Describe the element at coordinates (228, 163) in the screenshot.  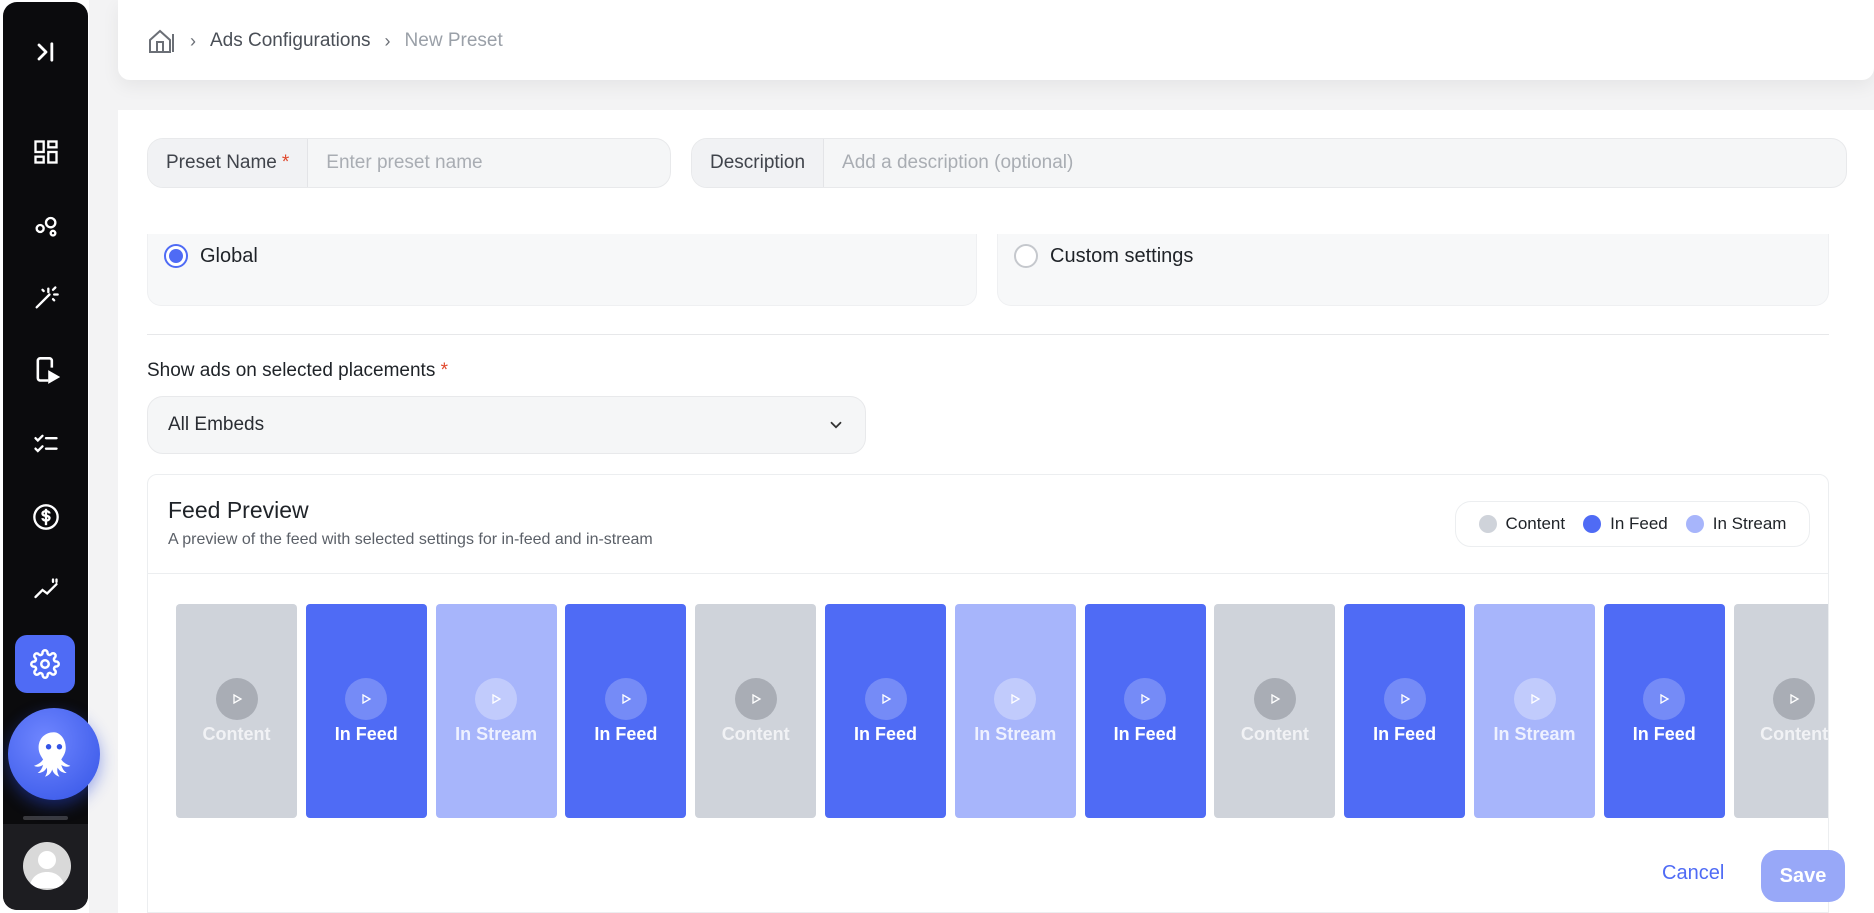
I see `preset-name-label: Preset Name *` at that location.